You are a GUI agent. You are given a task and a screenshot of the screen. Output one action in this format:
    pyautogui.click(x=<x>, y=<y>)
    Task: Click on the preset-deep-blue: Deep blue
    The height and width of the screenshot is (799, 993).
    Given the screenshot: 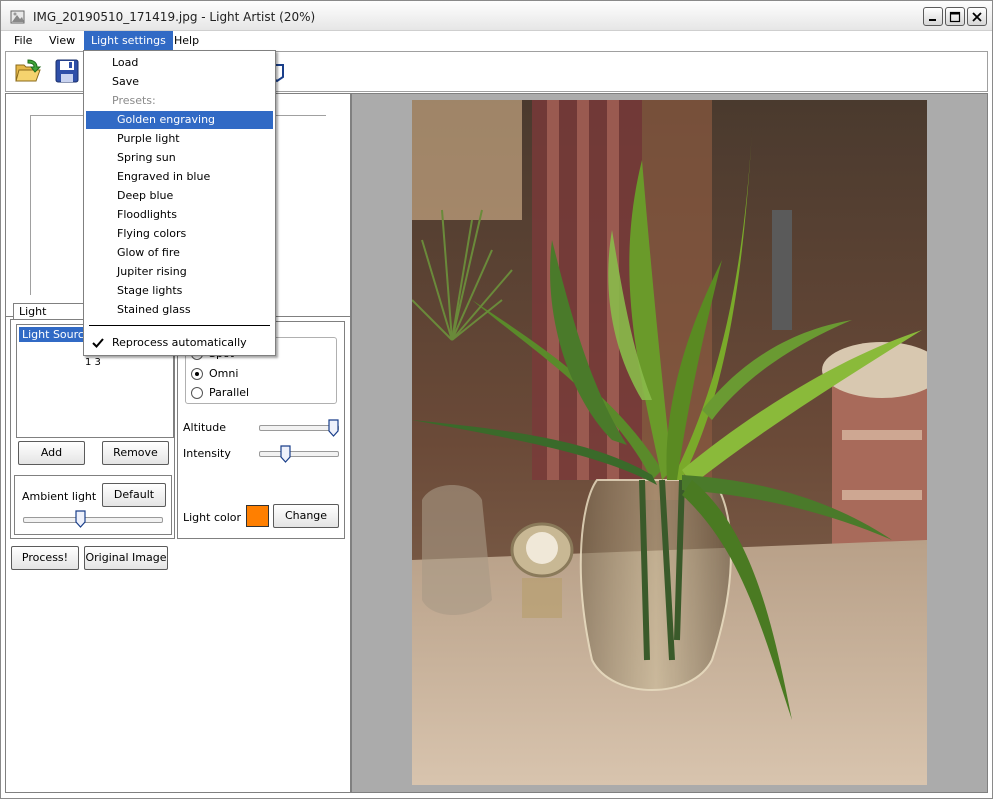 What is the action you would take?
    pyautogui.click(x=179, y=196)
    